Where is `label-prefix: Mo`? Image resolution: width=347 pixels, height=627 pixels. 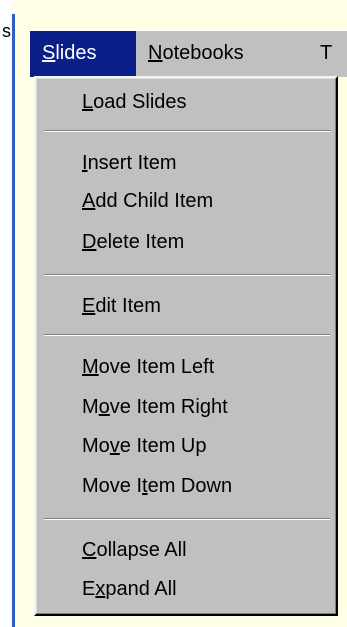 label-prefix: Mo is located at coordinates (96, 446).